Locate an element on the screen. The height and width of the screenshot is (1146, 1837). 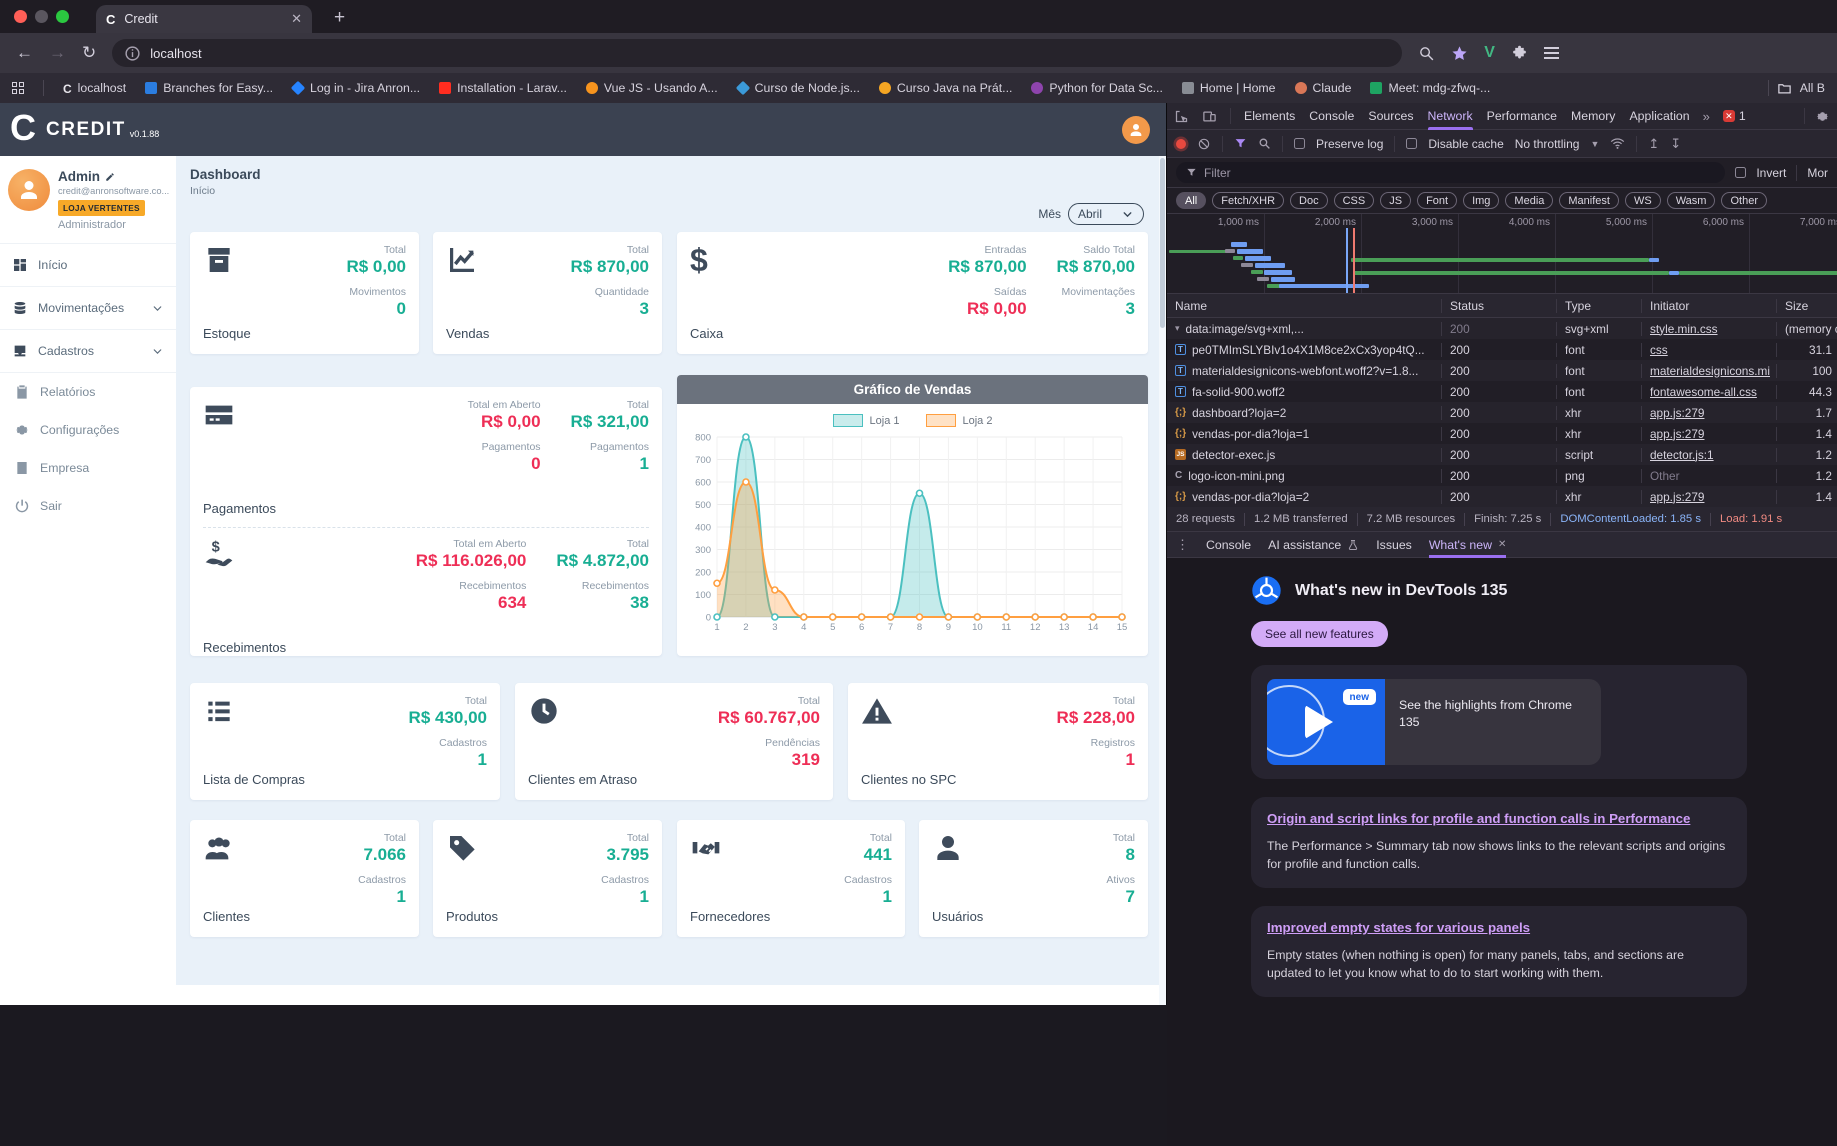
apps-grid-icon is located at coordinates (18, 88).